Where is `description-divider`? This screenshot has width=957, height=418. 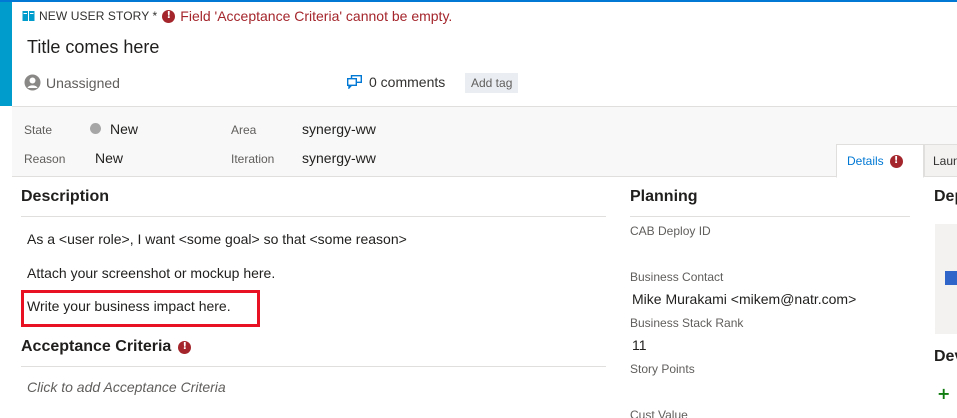 description-divider is located at coordinates (313, 216).